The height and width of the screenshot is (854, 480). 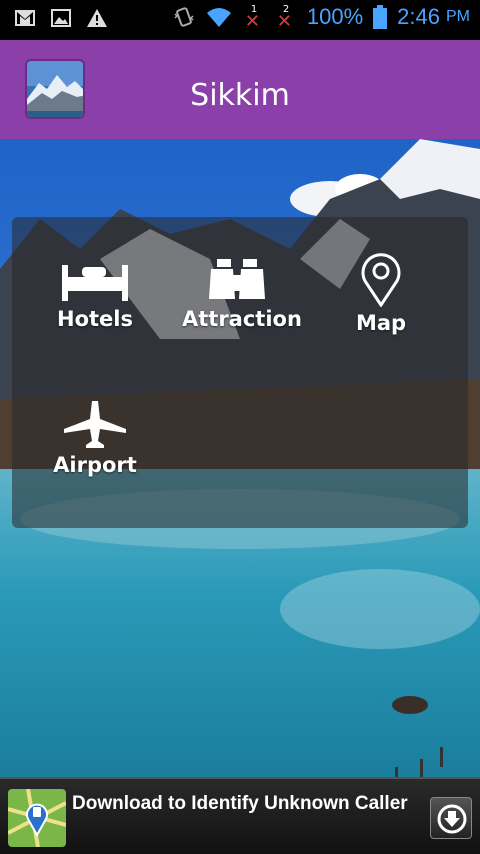 What do you see at coordinates (95, 283) in the screenshot?
I see `bed-icon` at bounding box center [95, 283].